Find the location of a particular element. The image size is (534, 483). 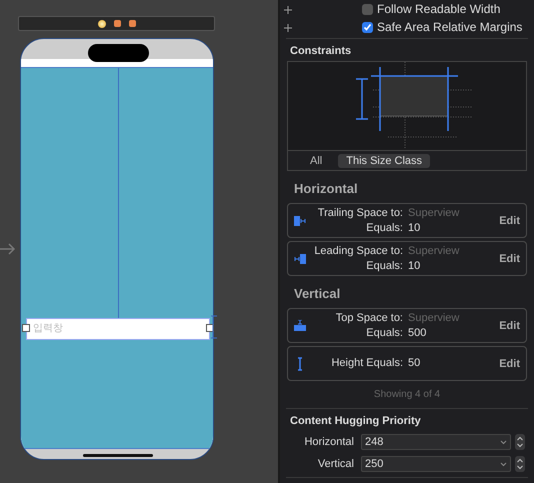

dynamic-island is located at coordinates (118, 53).